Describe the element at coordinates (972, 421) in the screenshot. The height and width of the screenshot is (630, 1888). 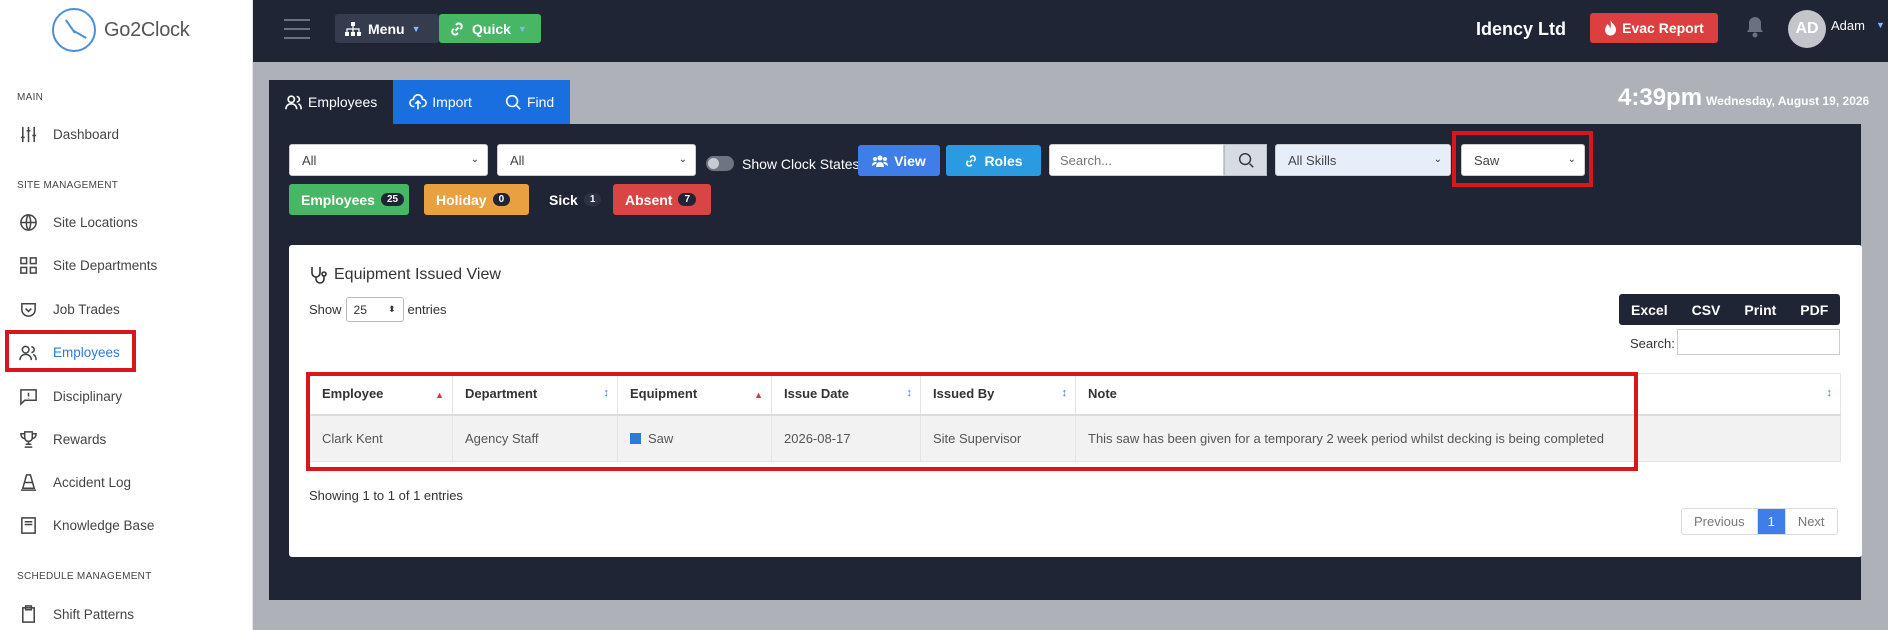
I see `table-highlight-box` at that location.